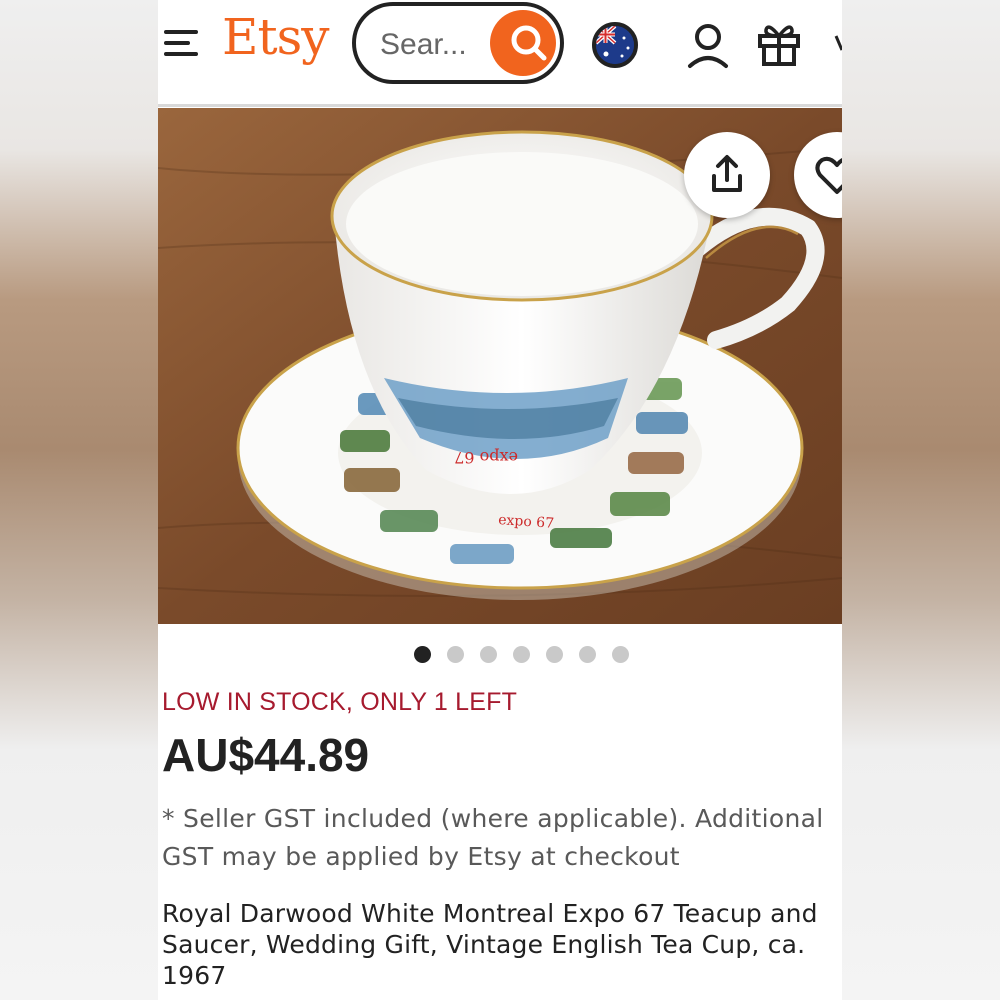 Image resolution: width=1000 pixels, height=1000 pixels. Describe the element at coordinates (615, 45) in the screenshot. I see `australia-flag-icon` at that location.